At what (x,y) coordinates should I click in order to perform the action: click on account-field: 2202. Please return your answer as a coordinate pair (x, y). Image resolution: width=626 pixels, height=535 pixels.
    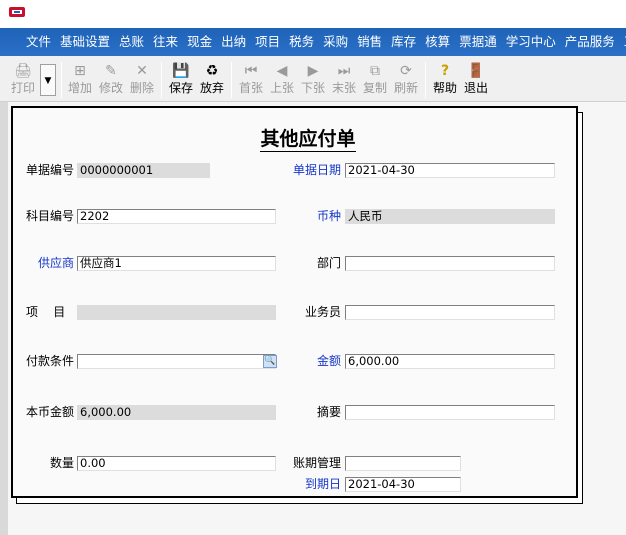
    Looking at the image, I should click on (176, 216).